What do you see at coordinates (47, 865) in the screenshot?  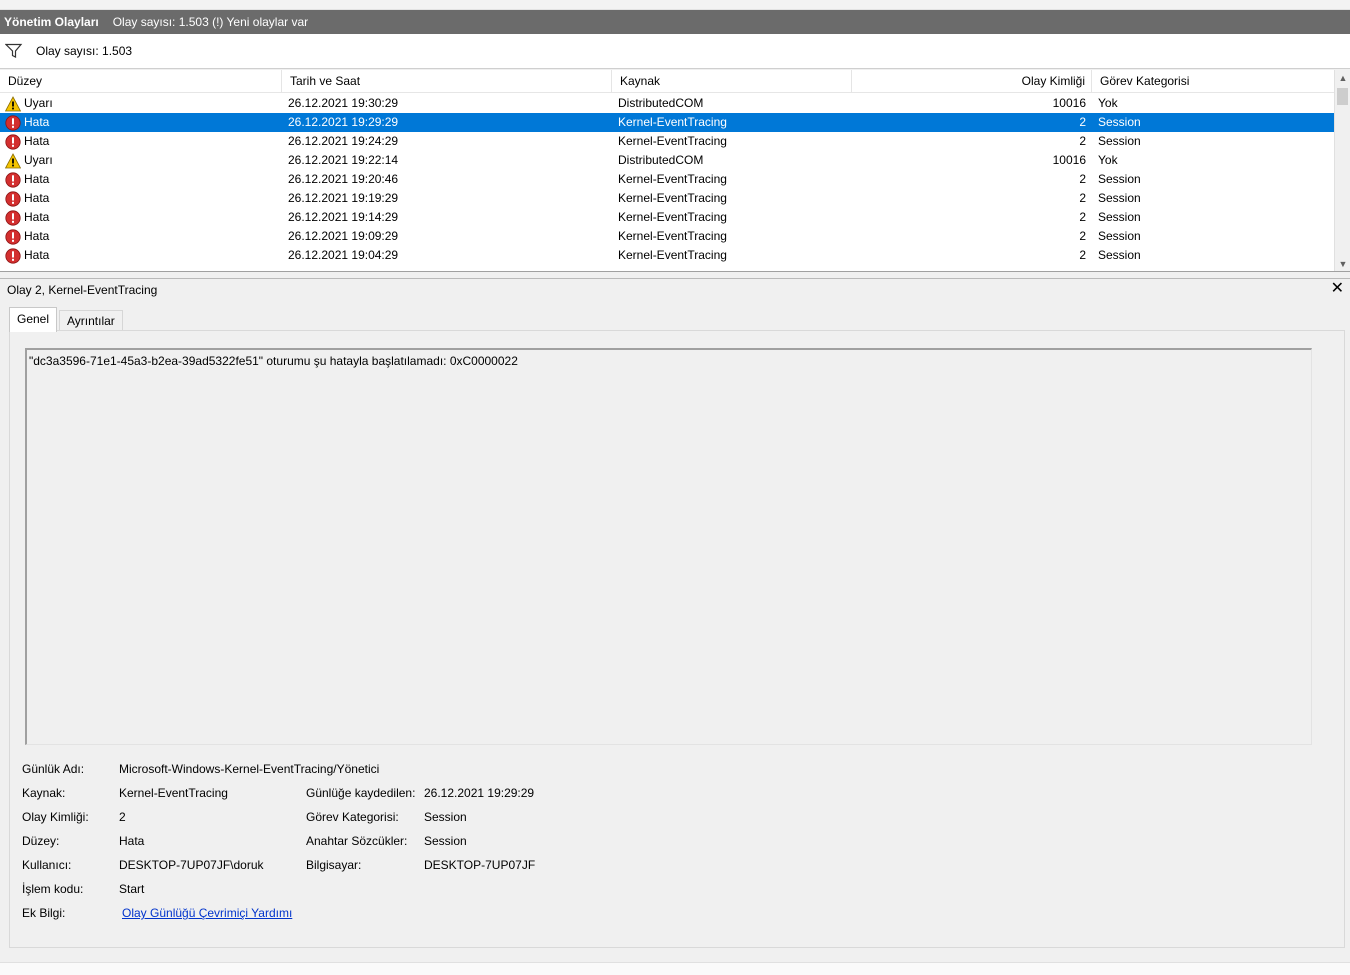 I see `user-label: Kullanıcı:` at bounding box center [47, 865].